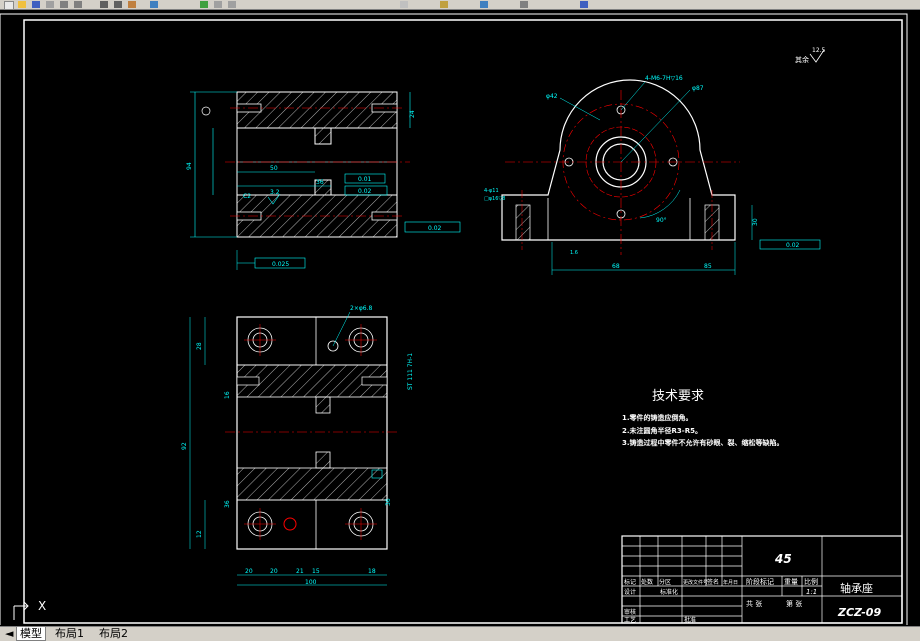 The image size is (920, 641). Describe the element at coordinates (36, 4) in the screenshot. I see `save-icon` at that location.